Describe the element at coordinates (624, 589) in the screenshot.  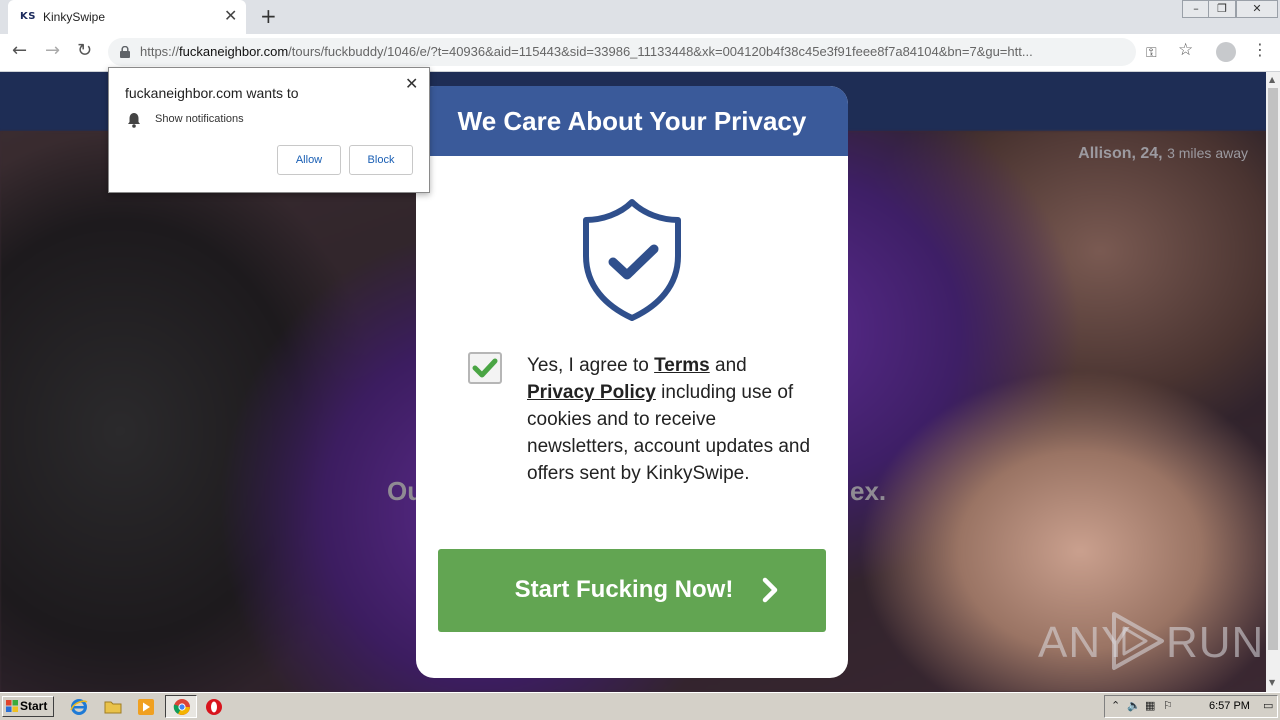
I see `cta-label: Start Fucking Now!` at that location.